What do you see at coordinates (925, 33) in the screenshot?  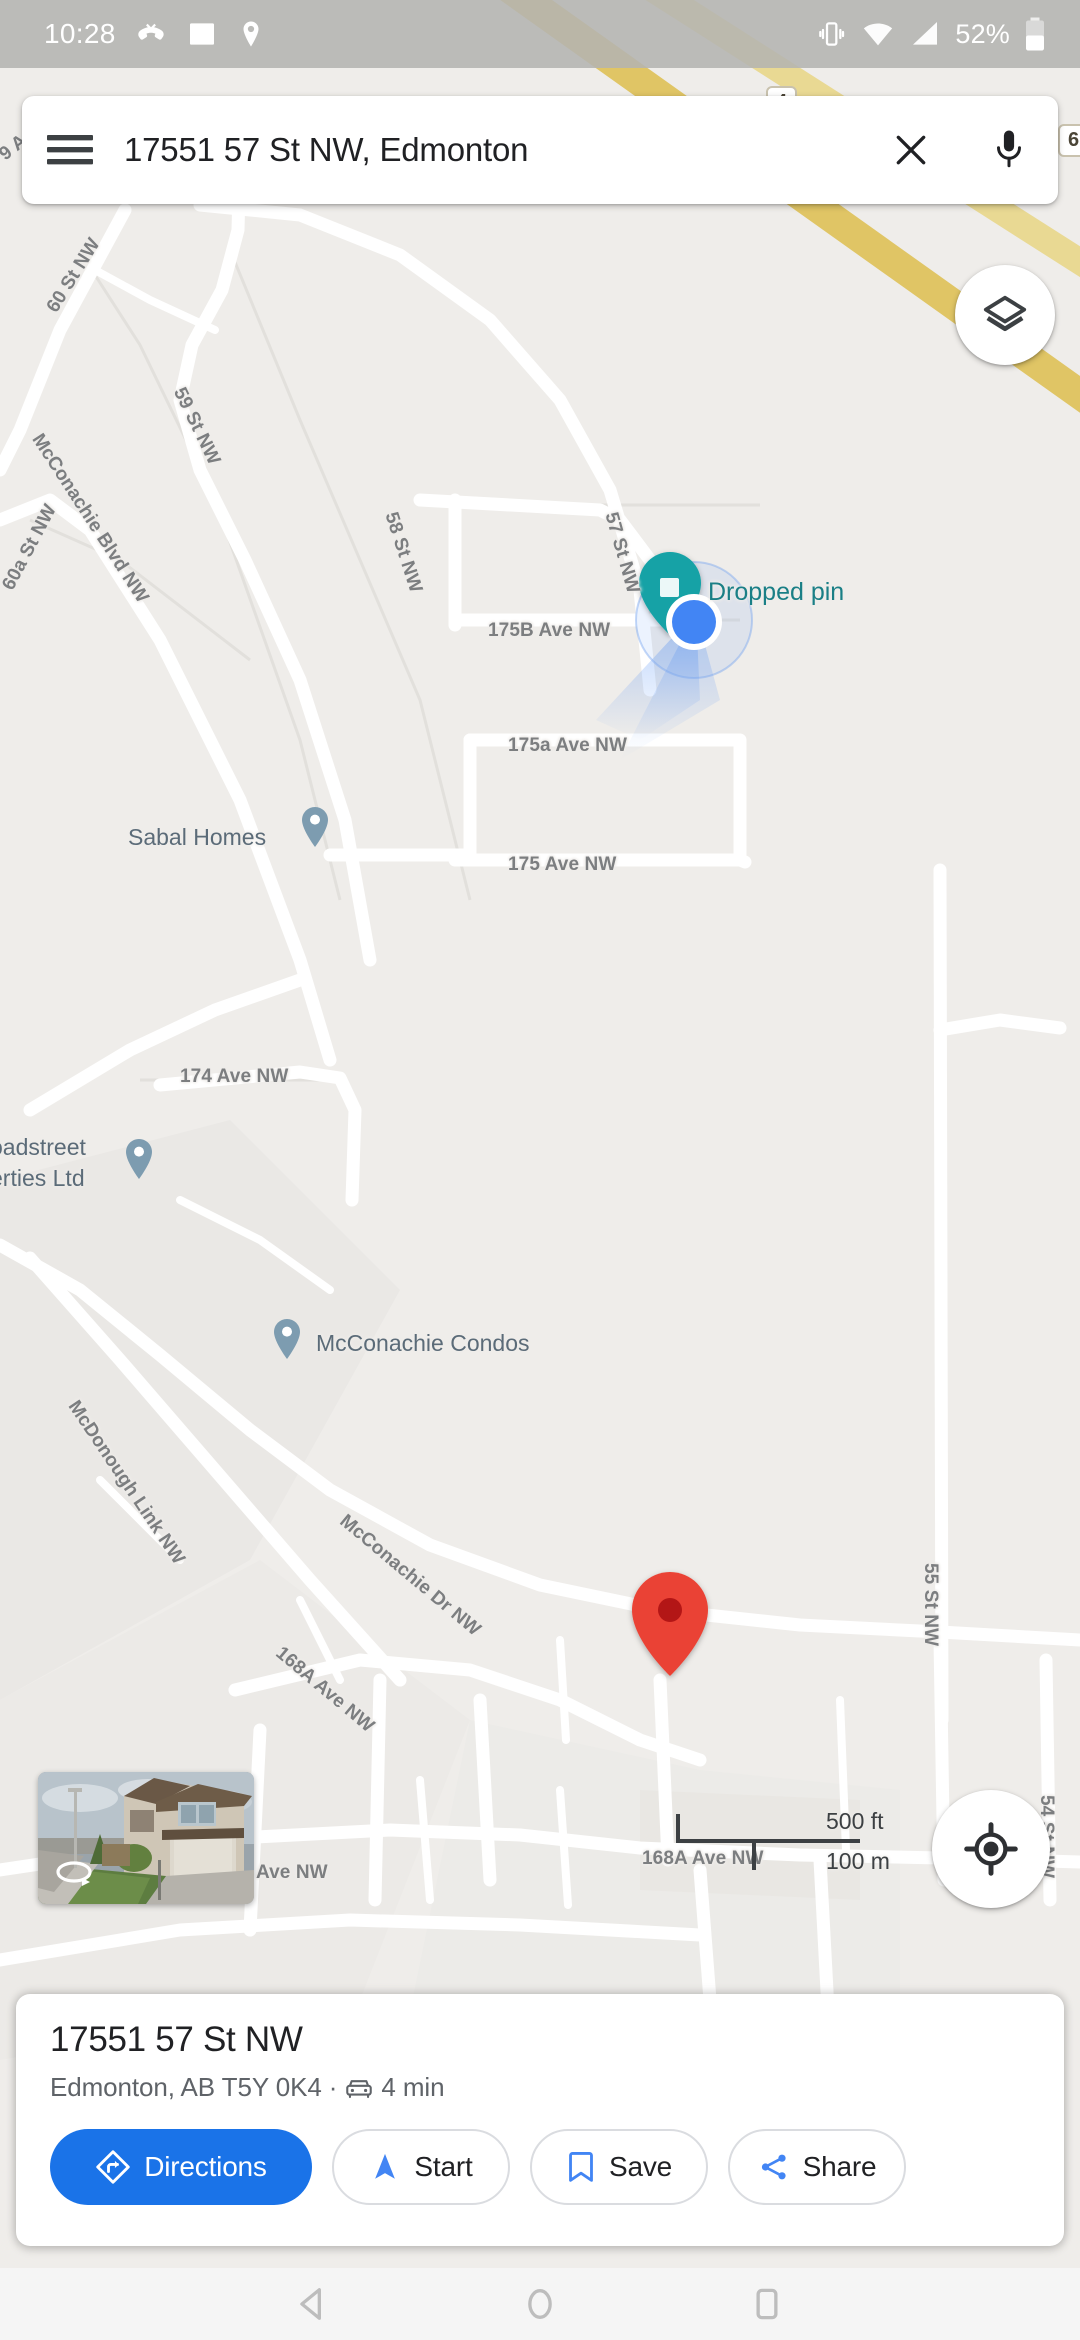 I see `cellular-signal-icon` at bounding box center [925, 33].